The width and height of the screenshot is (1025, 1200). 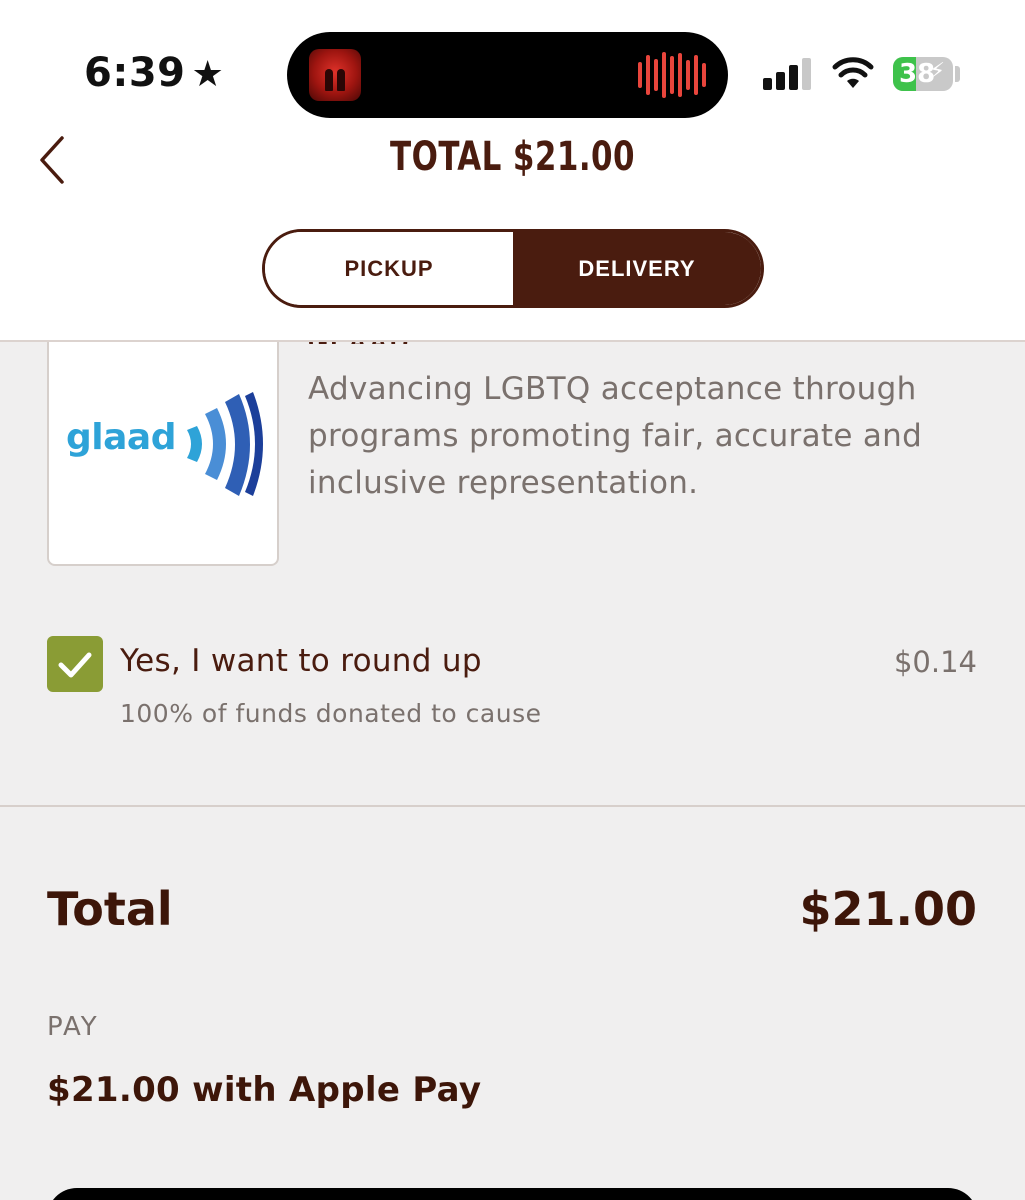 I want to click on round-up-sublabel: 100% of funds donated to cause, so click(x=331, y=713).